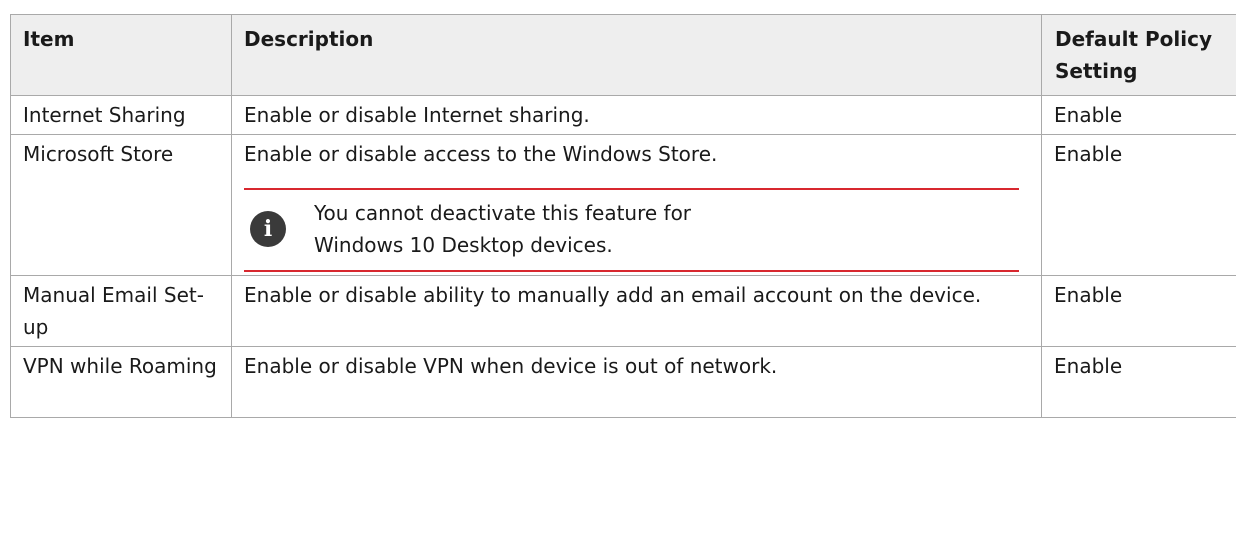 The height and width of the screenshot is (546, 1236). I want to click on cell-item: Manual Email Set-up, so click(121, 311).